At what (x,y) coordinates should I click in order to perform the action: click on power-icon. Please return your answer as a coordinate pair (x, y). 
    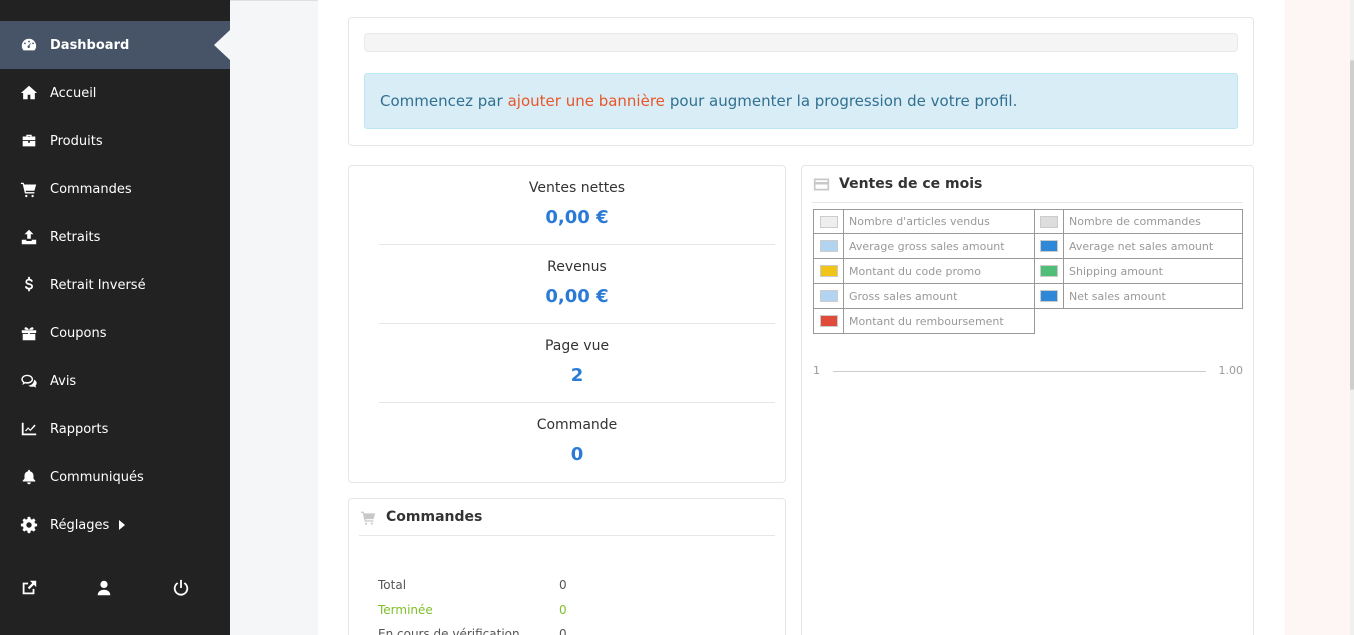
    Looking at the image, I should click on (181, 588).